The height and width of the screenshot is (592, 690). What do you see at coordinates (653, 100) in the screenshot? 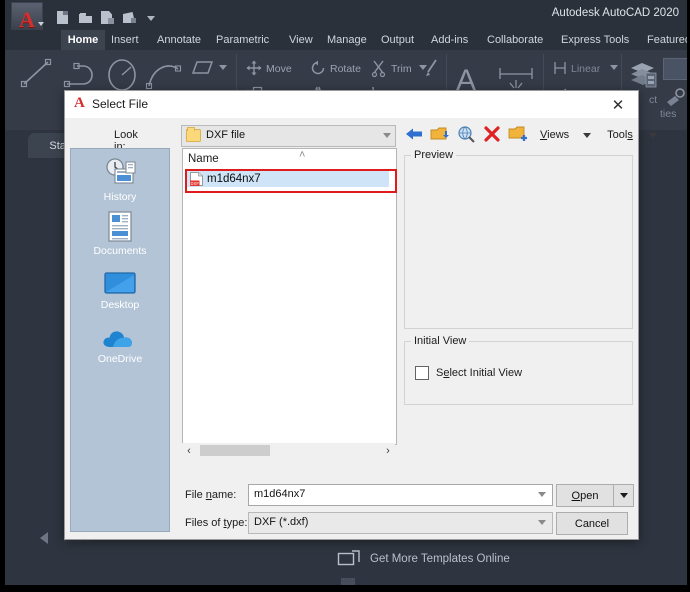
I see `block-tool-label: ct` at bounding box center [653, 100].